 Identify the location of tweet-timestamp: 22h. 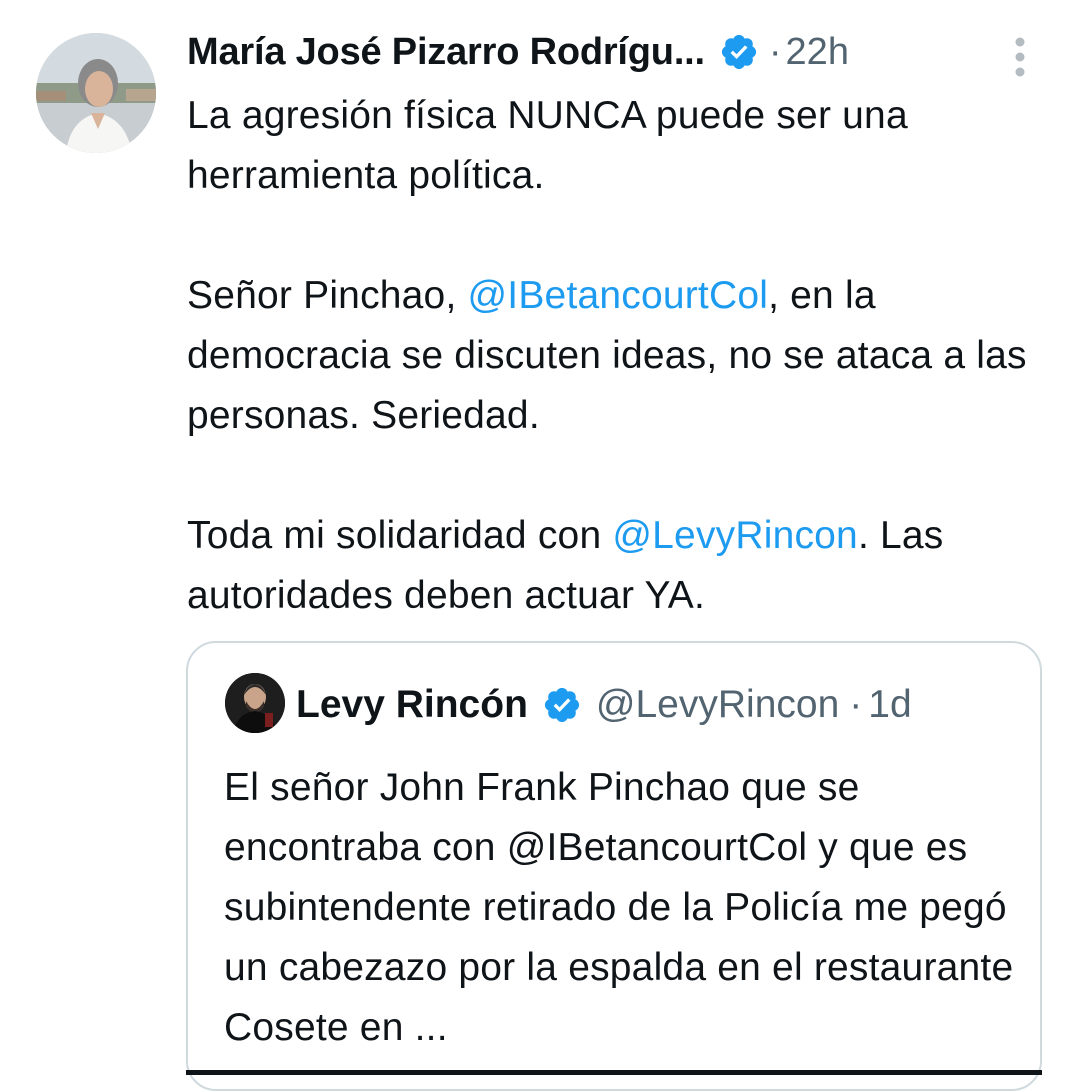
(817, 52).